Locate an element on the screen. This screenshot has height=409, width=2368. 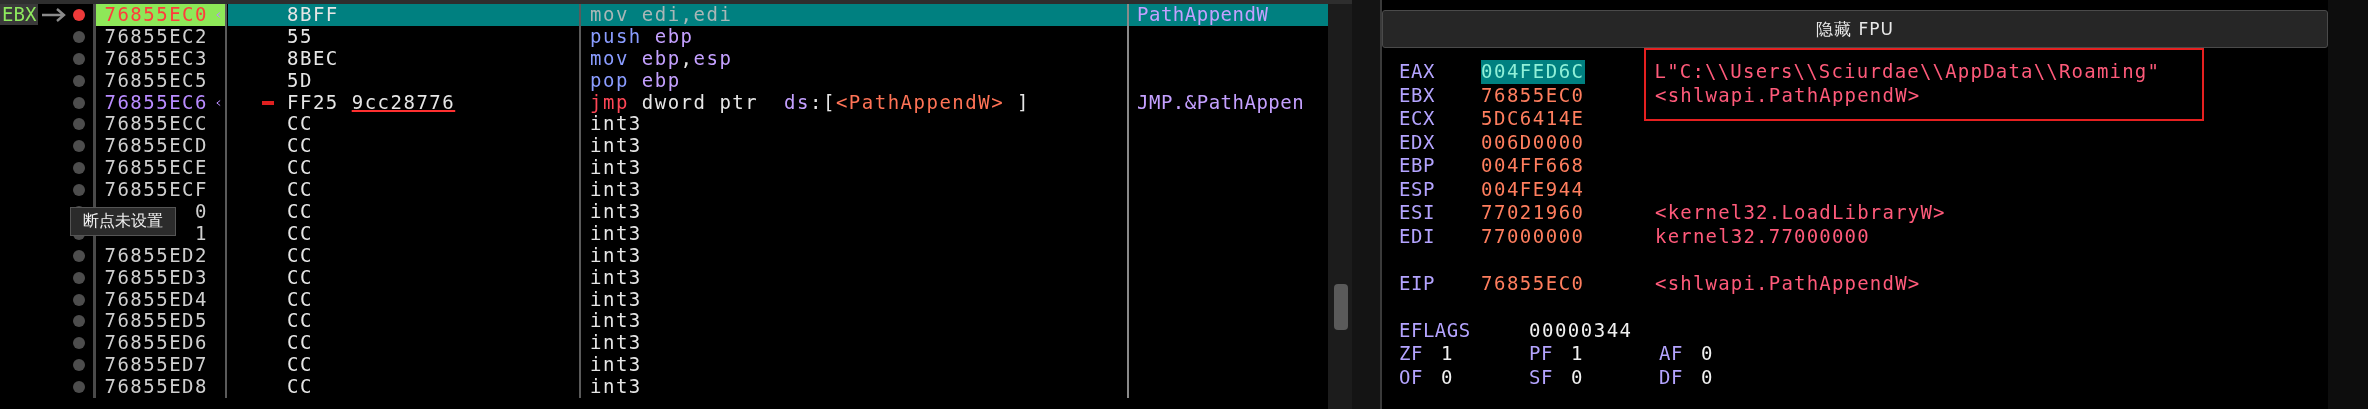
tooltip: 断点未设置 is located at coordinates (123, 221).